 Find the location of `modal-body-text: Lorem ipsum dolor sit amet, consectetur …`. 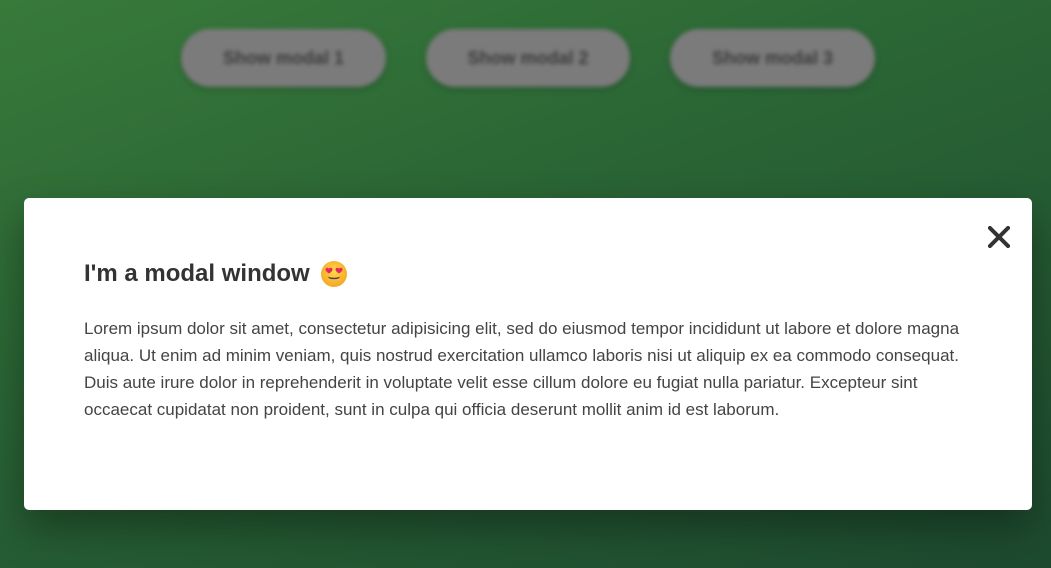

modal-body-text: Lorem ipsum dolor sit amet, consectetur … is located at coordinates (522, 369).